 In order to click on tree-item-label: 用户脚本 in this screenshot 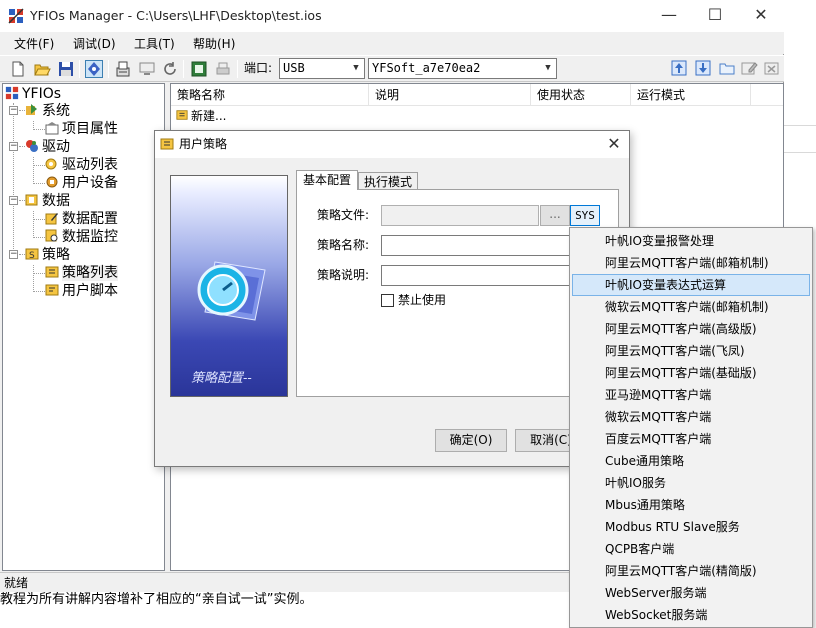, I will do `click(90, 291)`.